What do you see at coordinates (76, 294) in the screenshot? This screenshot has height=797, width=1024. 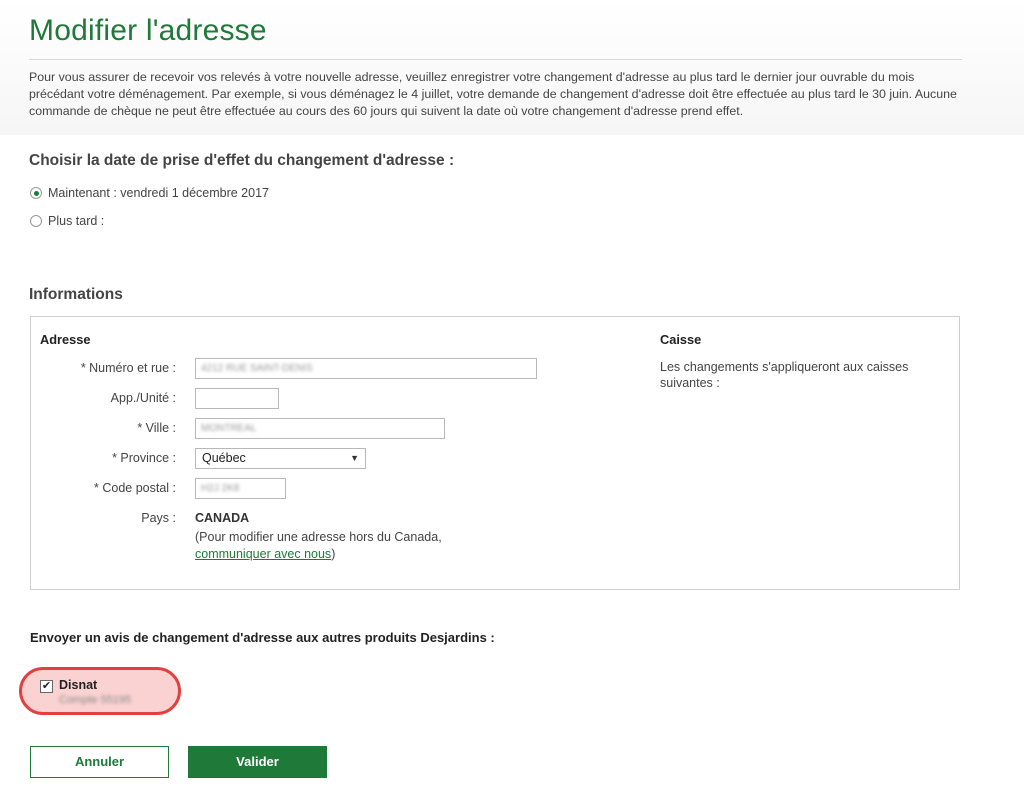 I see `info-section-title: Informations` at bounding box center [76, 294].